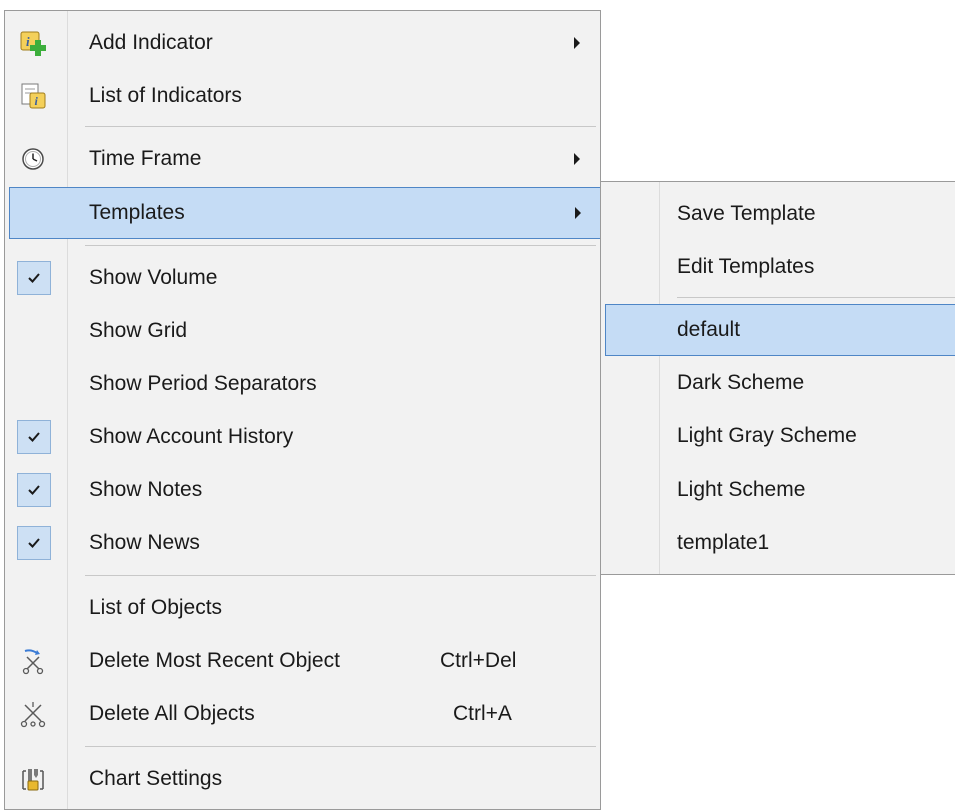  I want to click on menu-item-label: Time Frame, so click(145, 158).